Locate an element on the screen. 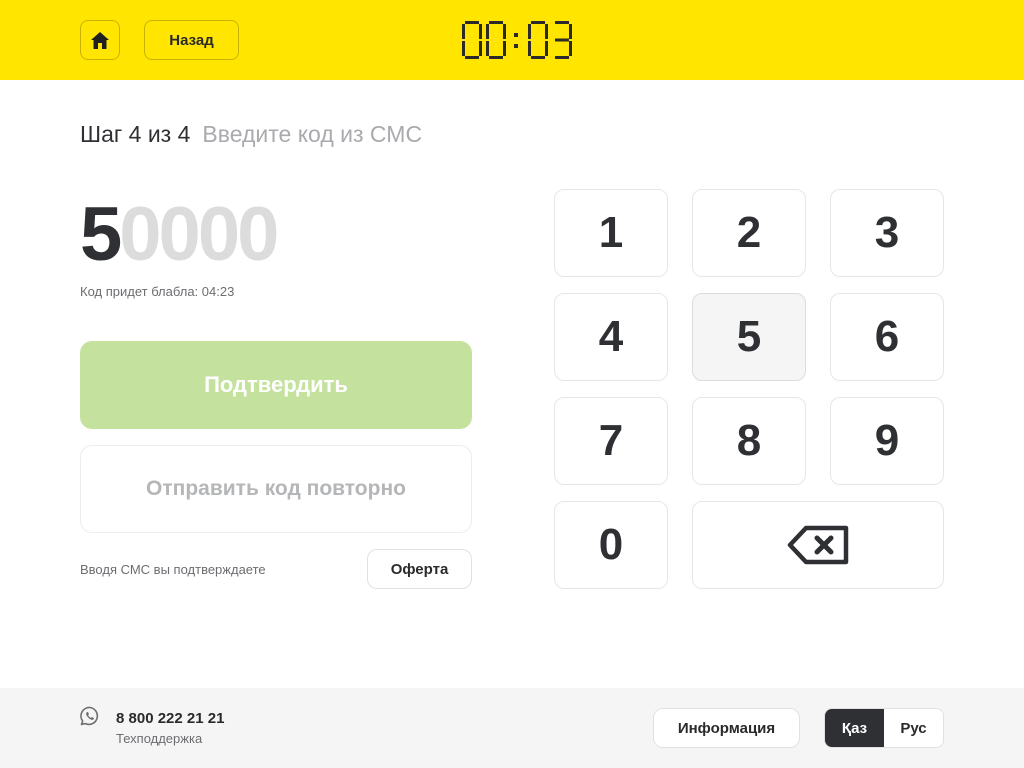 The image size is (1024, 768). header-bar: Назад is located at coordinates (512, 40).